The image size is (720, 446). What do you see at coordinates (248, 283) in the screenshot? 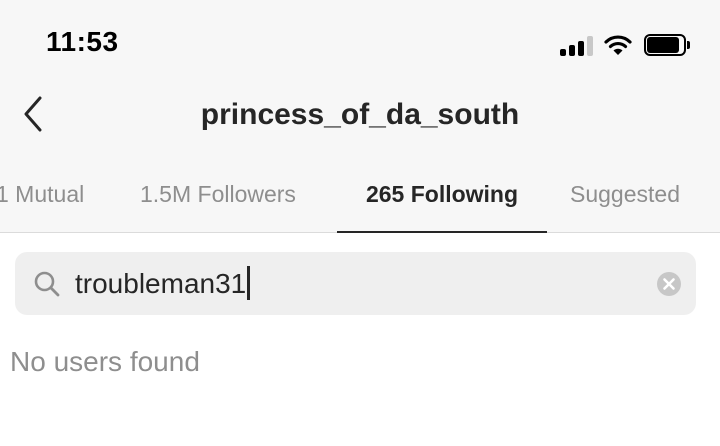
I see `text-caret` at bounding box center [248, 283].